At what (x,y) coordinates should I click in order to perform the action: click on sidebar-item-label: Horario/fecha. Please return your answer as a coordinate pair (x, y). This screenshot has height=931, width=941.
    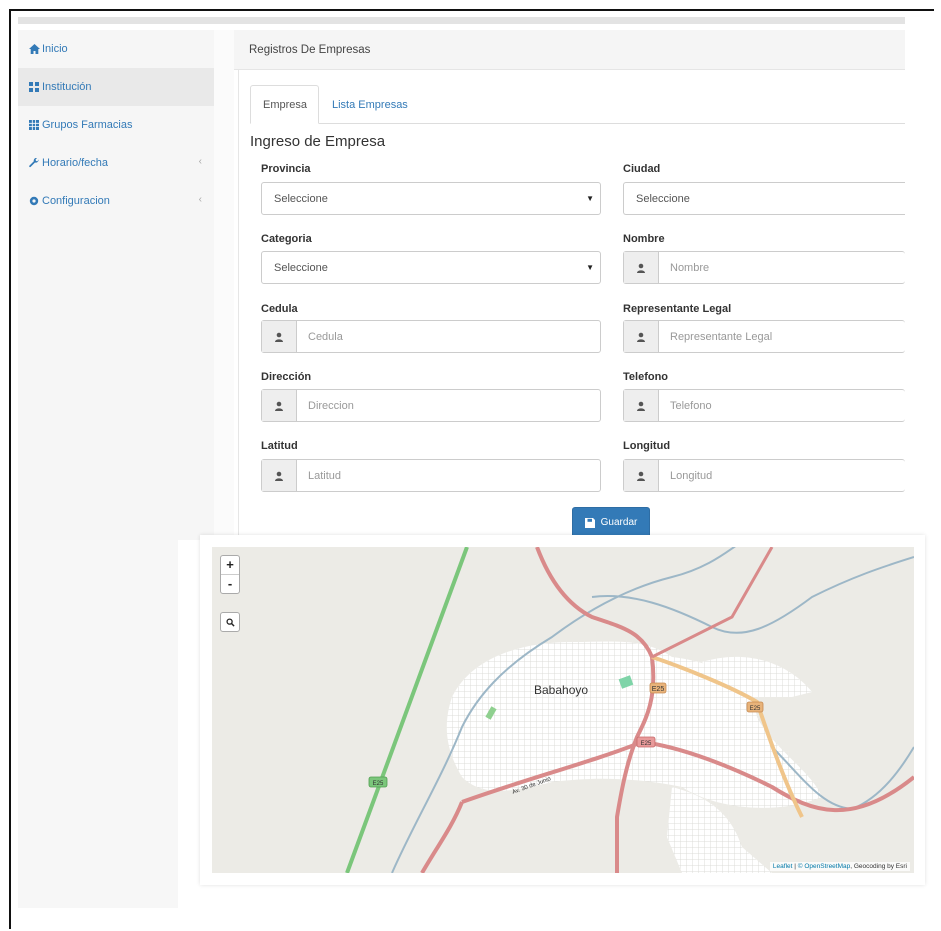
    Looking at the image, I should click on (75, 163).